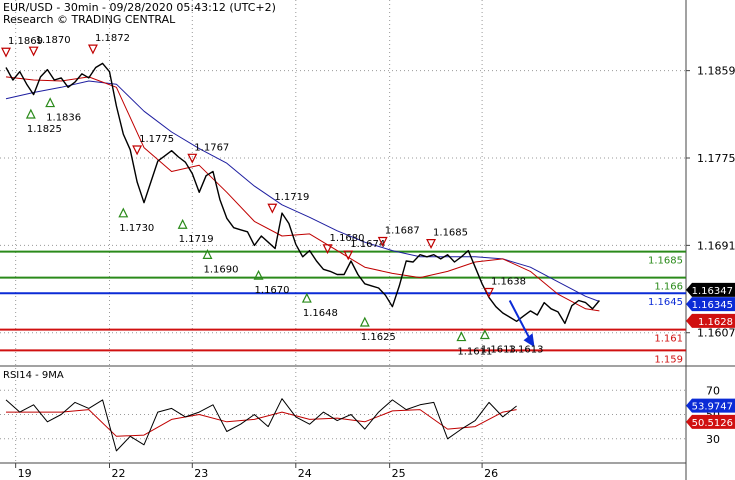 The height and width of the screenshot is (480, 735). What do you see at coordinates (491, 473) in the screenshot?
I see `x-tick-label-26: 26` at bounding box center [491, 473].